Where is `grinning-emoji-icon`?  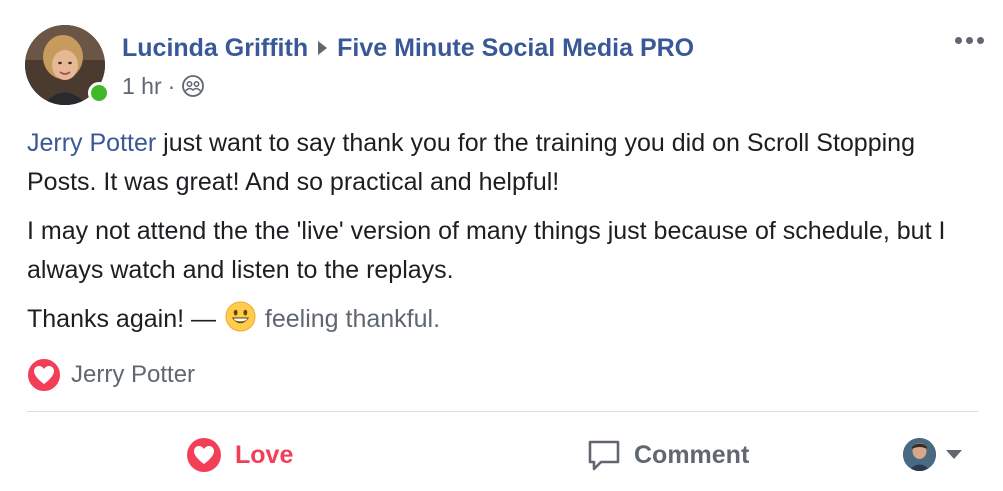
grinning-emoji-icon is located at coordinates (240, 316).